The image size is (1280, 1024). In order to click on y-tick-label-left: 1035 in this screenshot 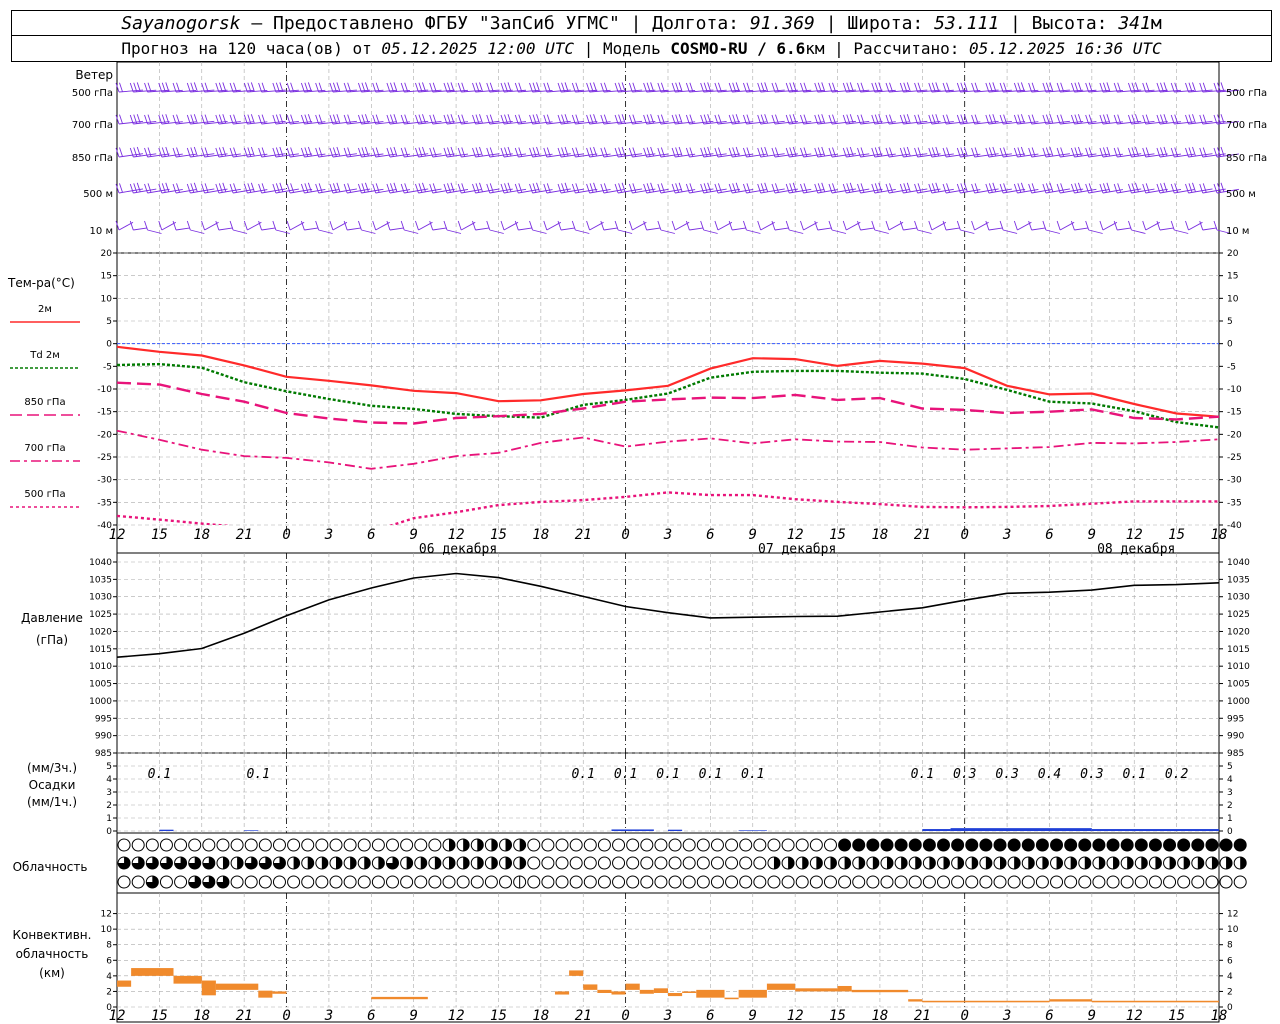, I will do `click(100, 580)`.